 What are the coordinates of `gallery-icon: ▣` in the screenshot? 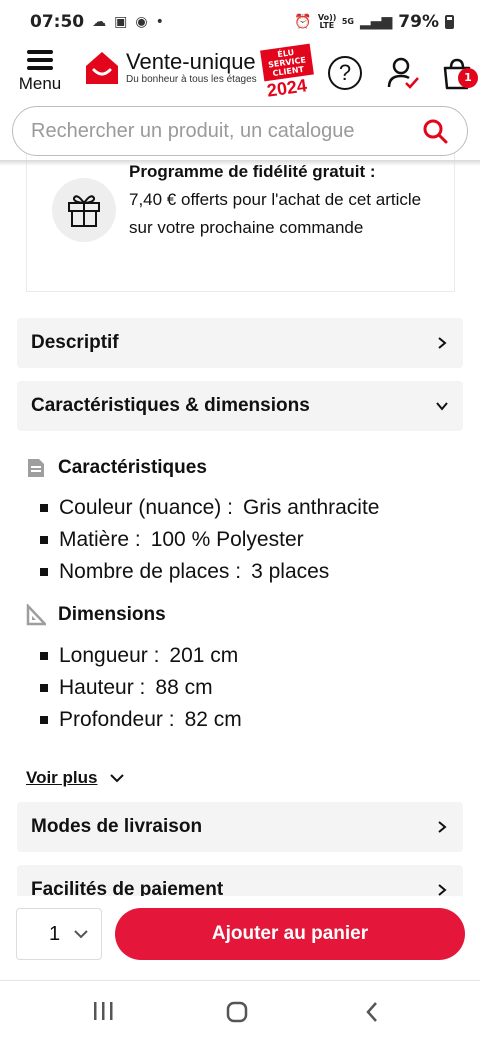 It's located at (121, 22).